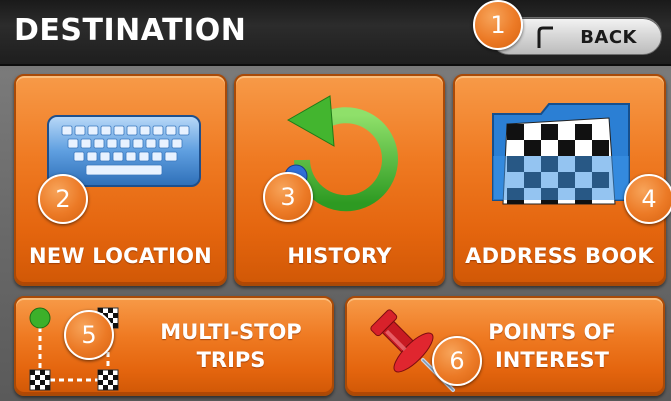 The width and height of the screenshot is (671, 401). Describe the element at coordinates (608, 37) in the screenshot. I see `back-button-label: BACK` at that location.